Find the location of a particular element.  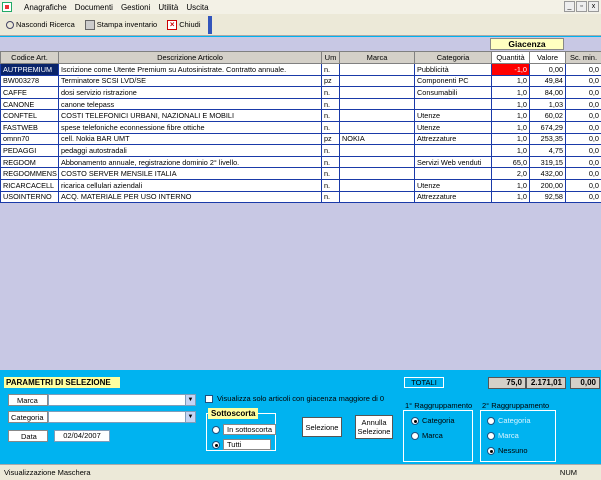

table-cell: 674,29 is located at coordinates (547, 127).